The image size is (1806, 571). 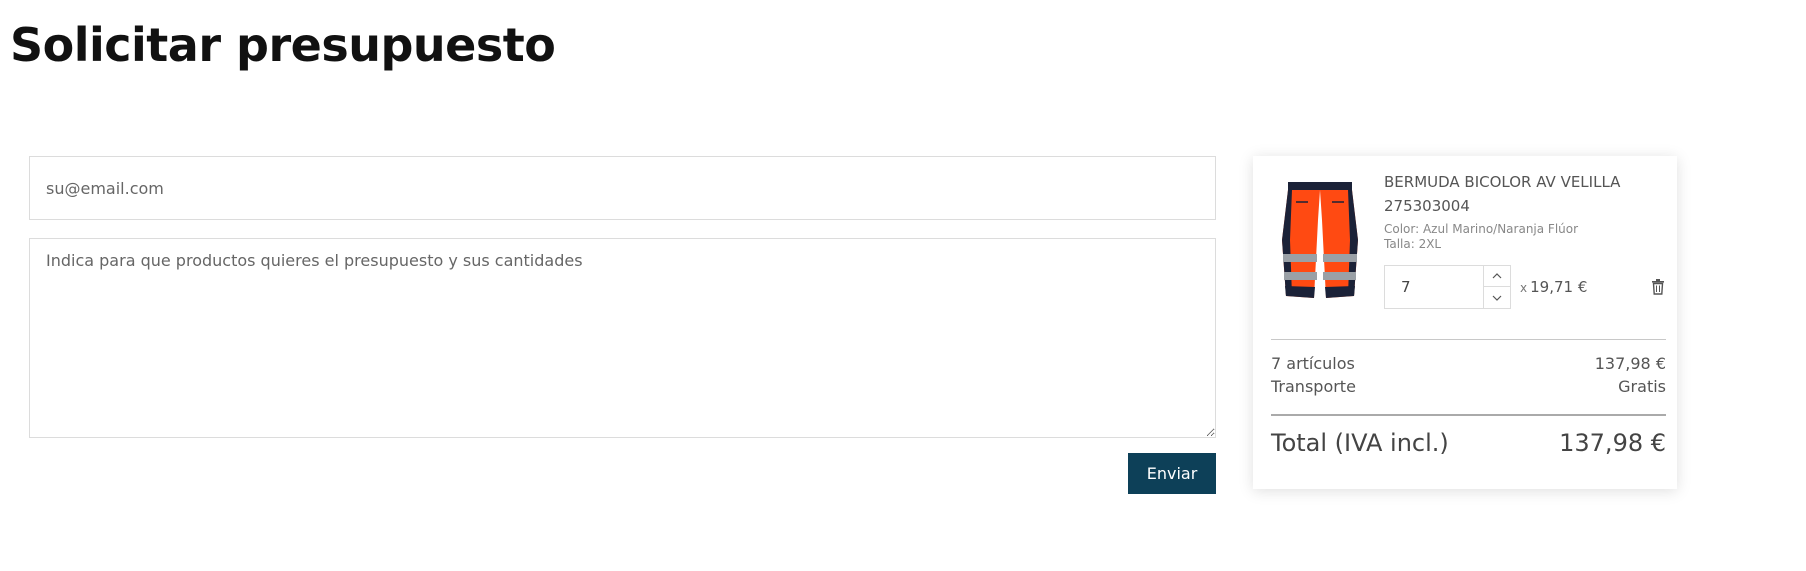 I want to click on articles-value: 137,98 €, so click(x=1630, y=363).